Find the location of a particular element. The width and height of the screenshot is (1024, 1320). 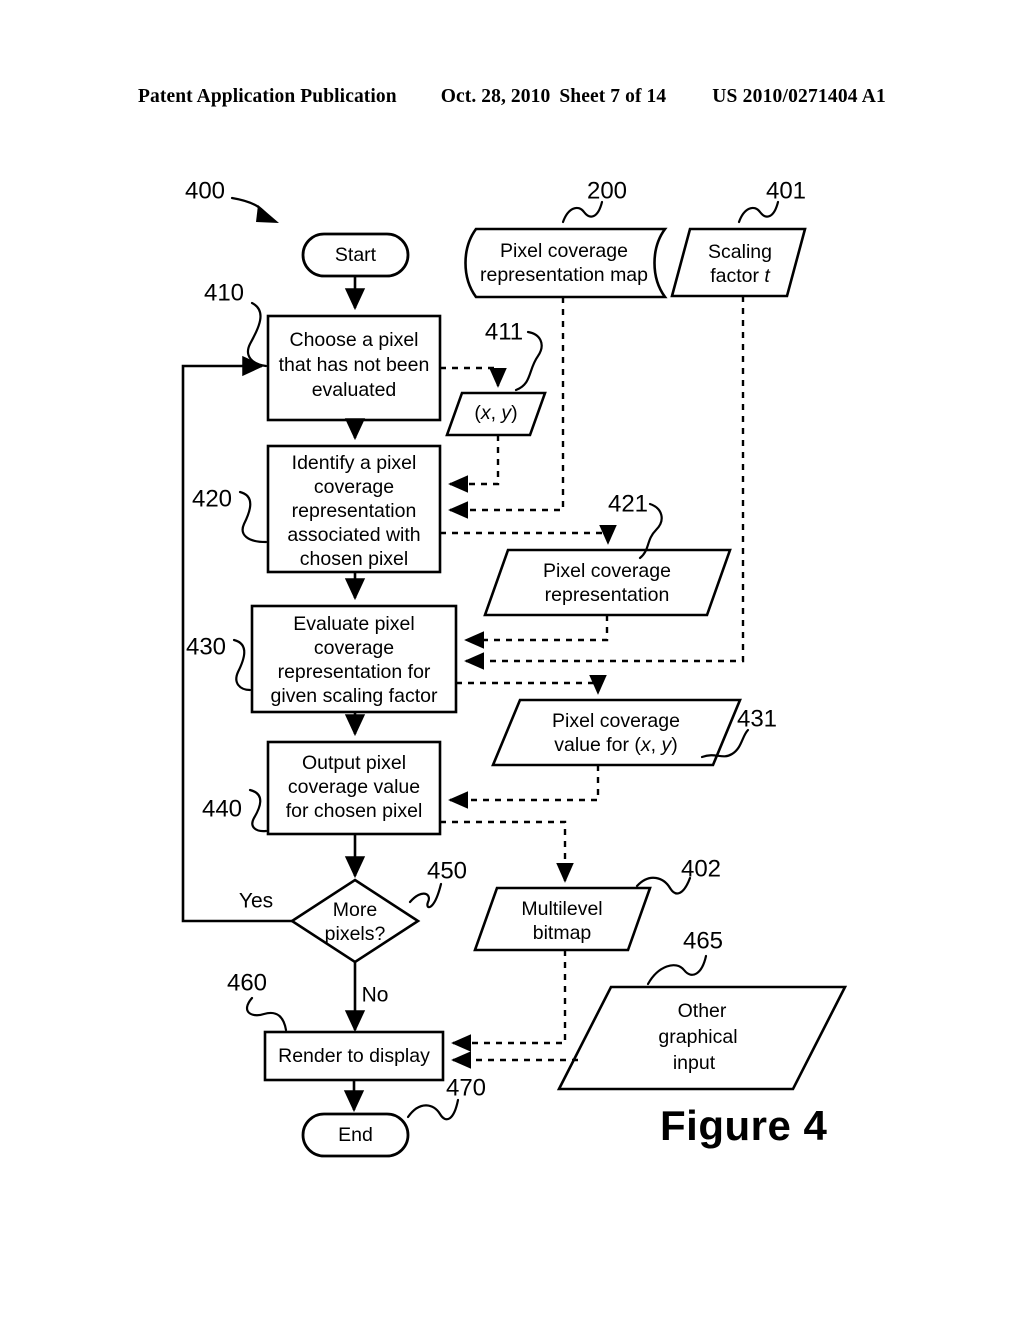

edge-evaluate-to-value is located at coordinates (531, 684).